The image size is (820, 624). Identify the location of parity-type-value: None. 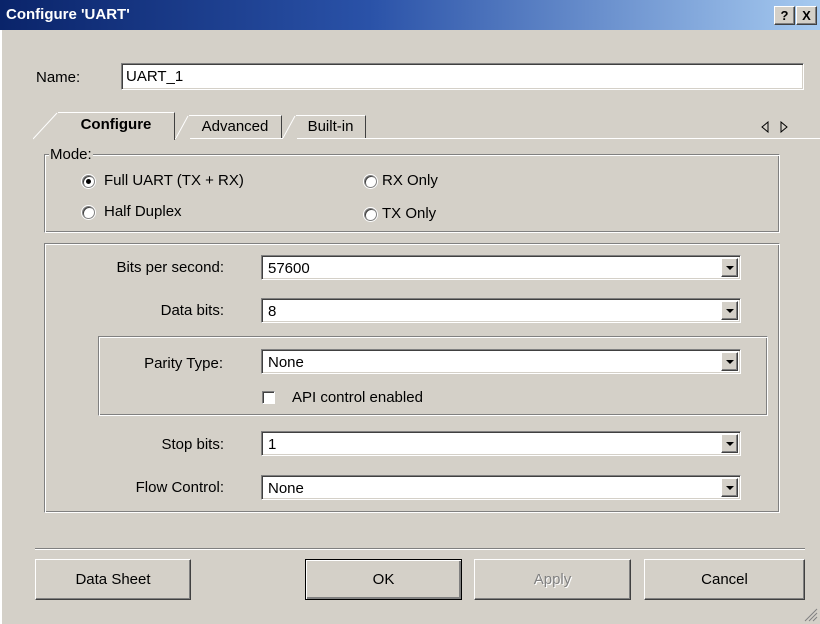
(286, 362).